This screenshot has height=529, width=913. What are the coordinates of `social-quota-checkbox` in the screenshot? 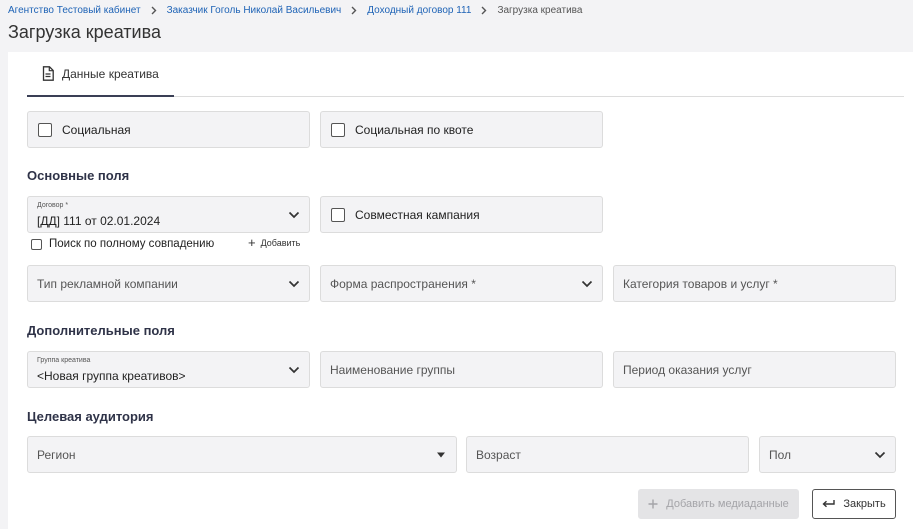 It's located at (338, 129).